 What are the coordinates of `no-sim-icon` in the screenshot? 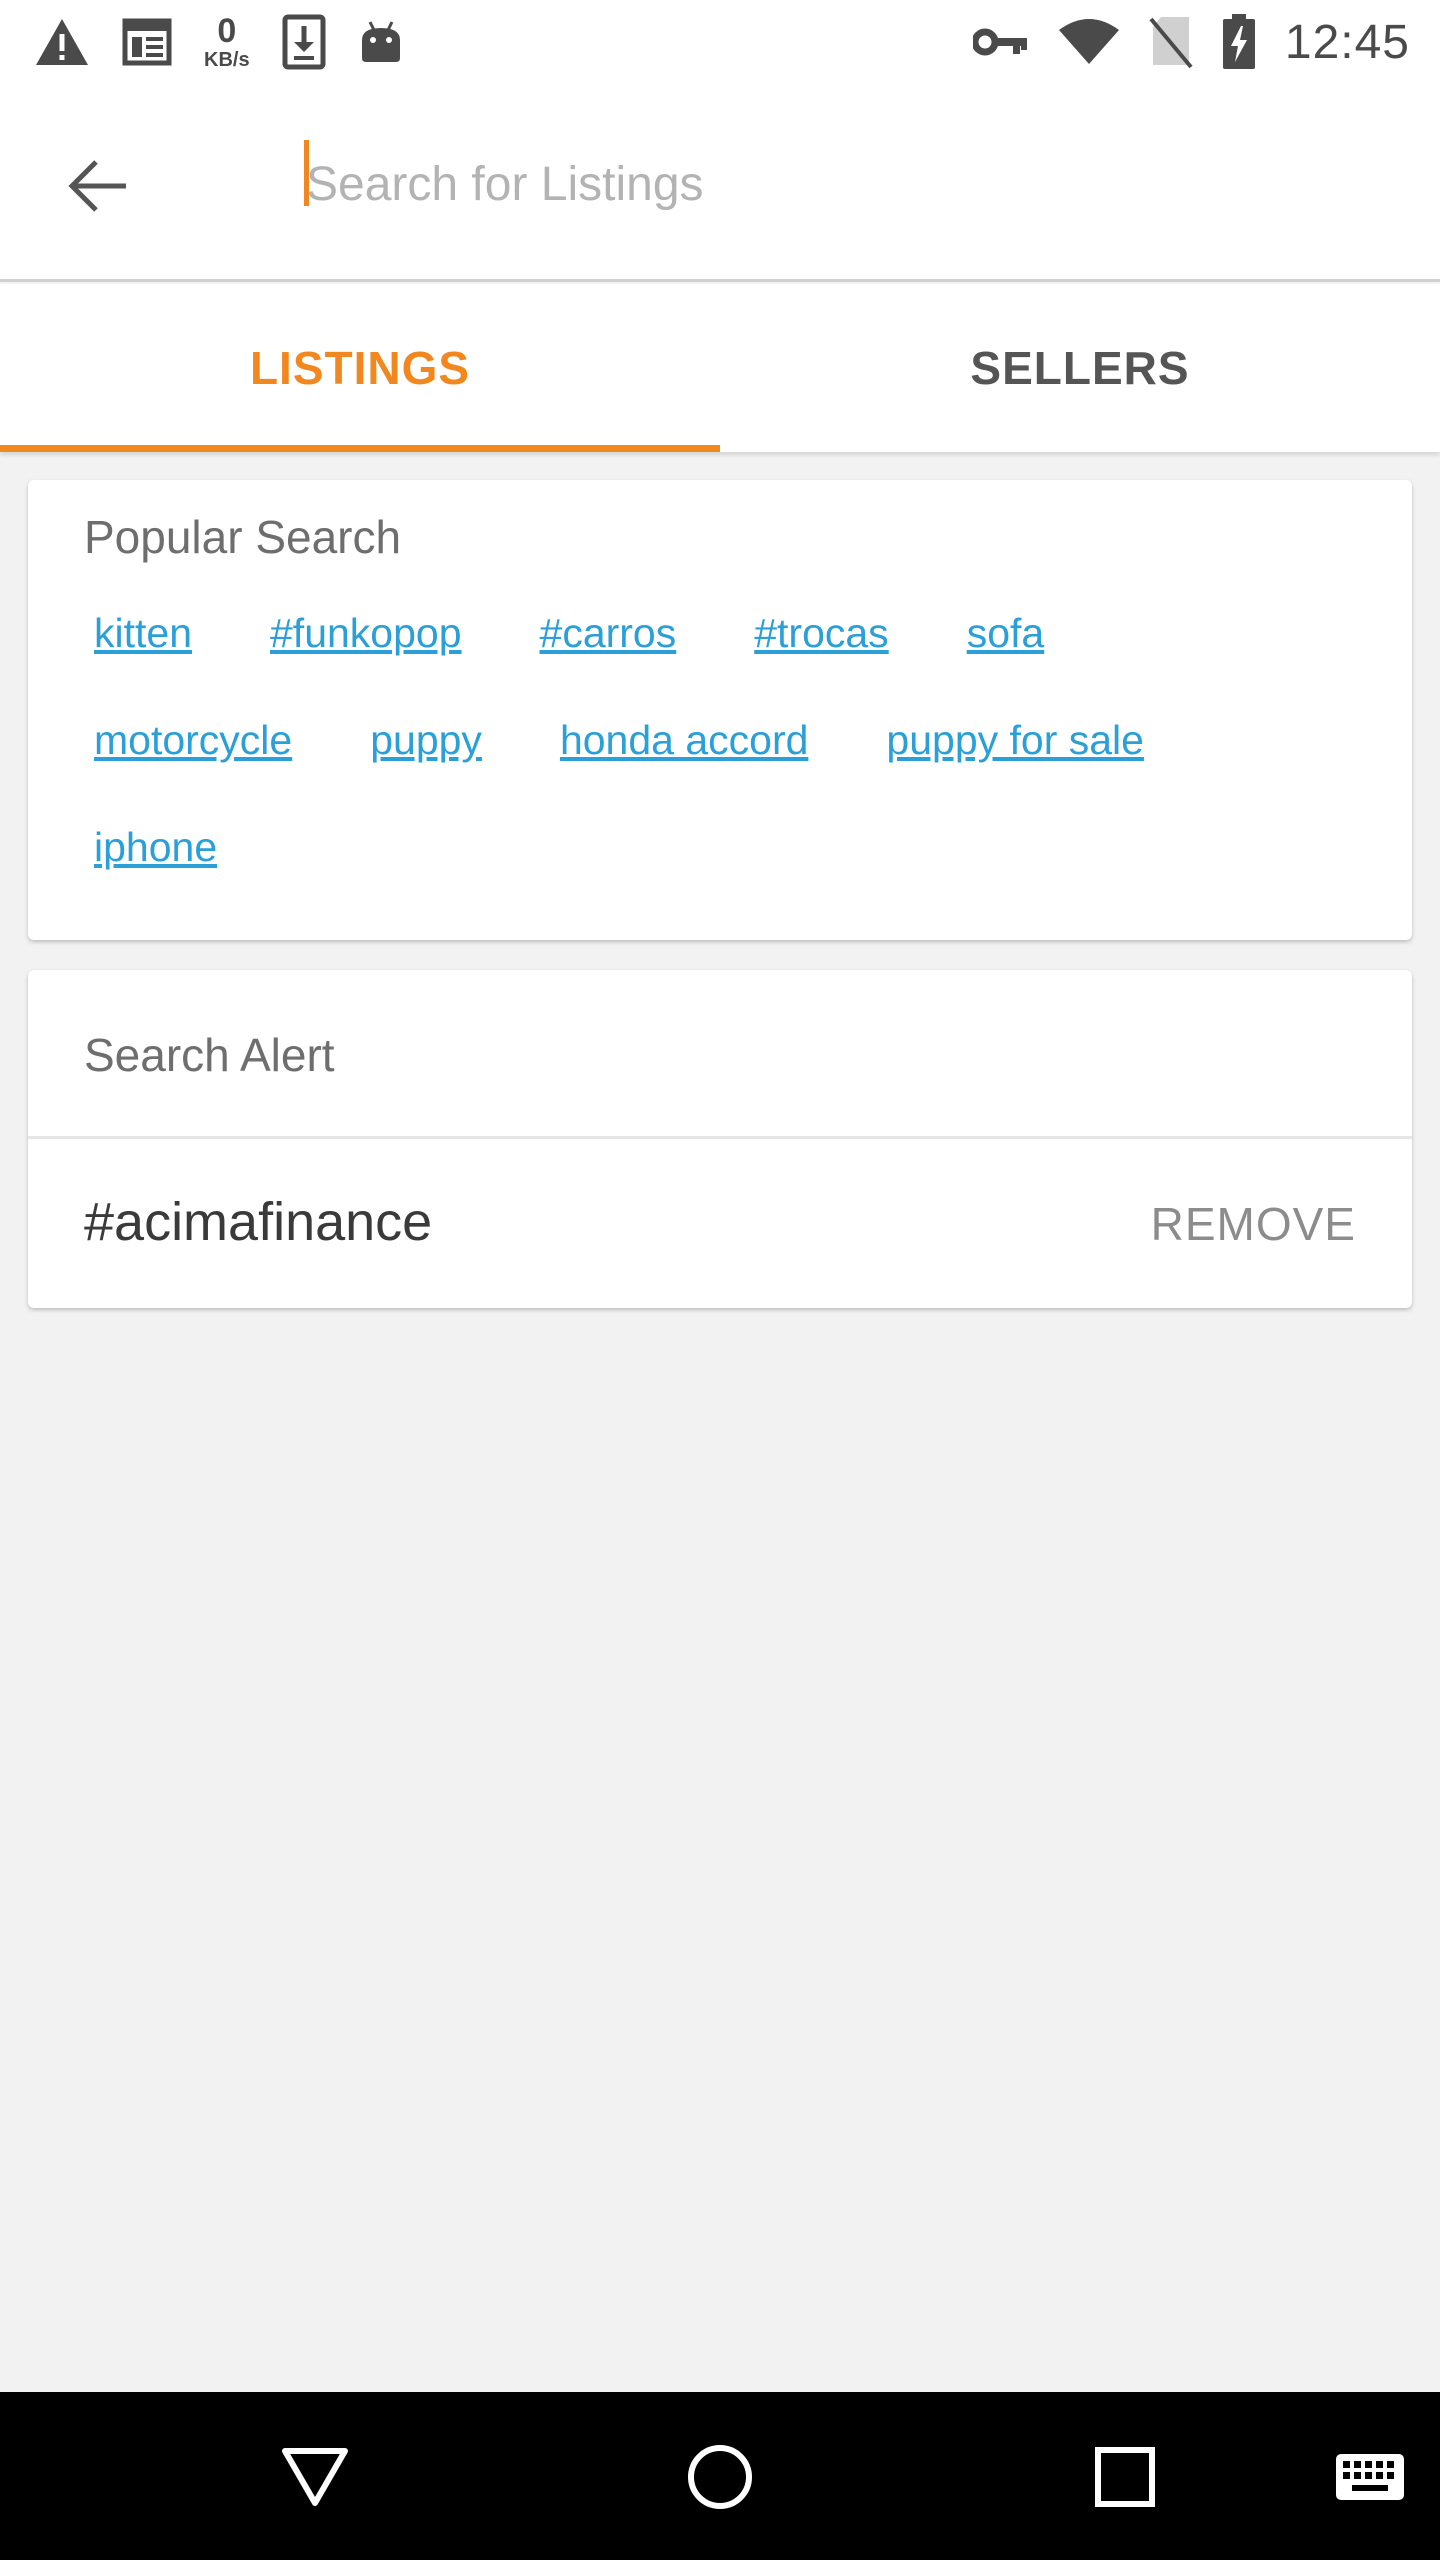 It's located at (1171, 43).